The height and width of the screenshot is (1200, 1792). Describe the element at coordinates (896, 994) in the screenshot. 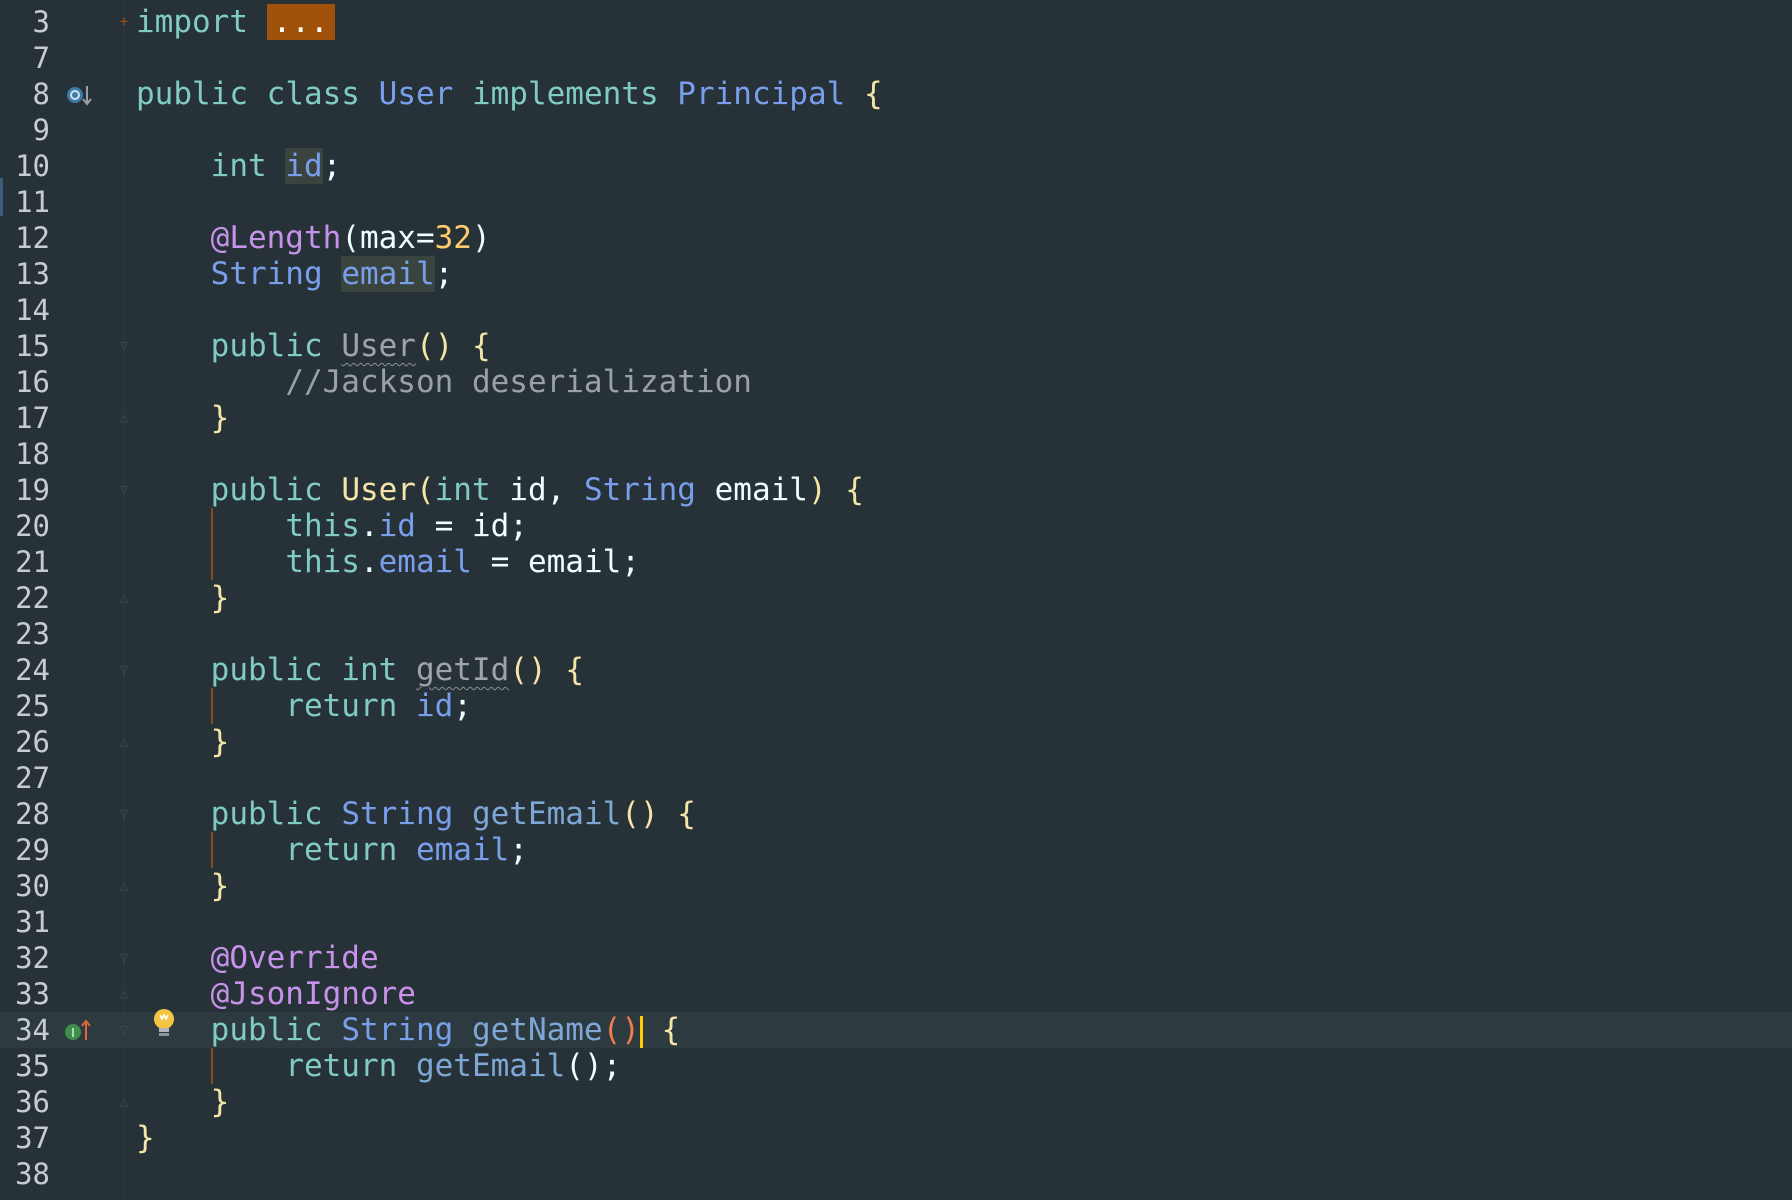

I see `code-line: 33 △ @JsonIgnore` at that location.